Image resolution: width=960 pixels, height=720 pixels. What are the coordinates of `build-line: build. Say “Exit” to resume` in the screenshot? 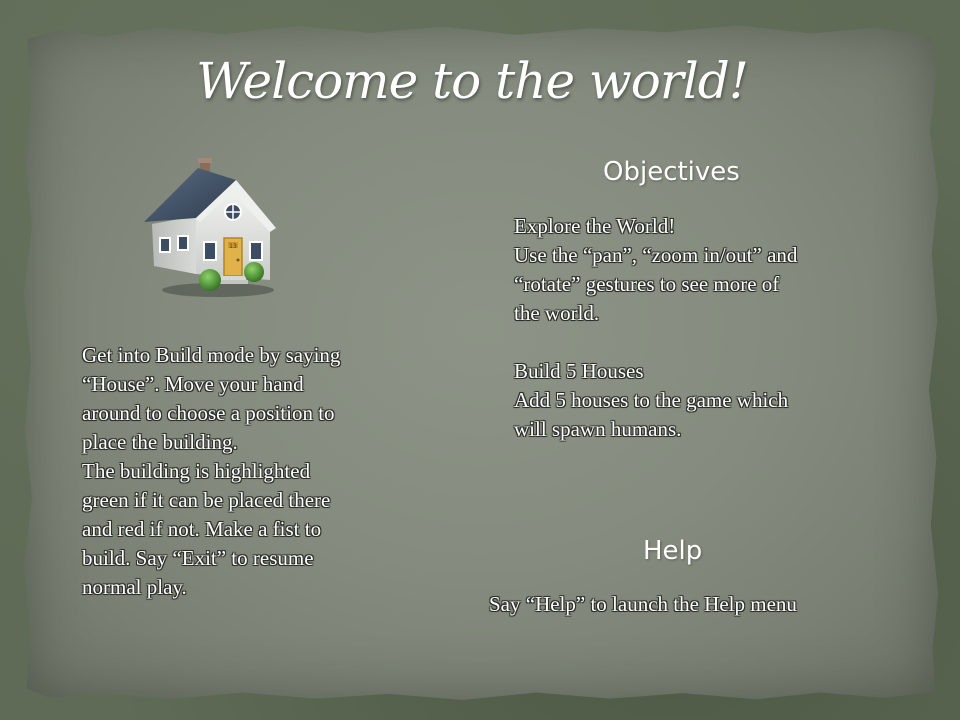 It's located at (198, 558).